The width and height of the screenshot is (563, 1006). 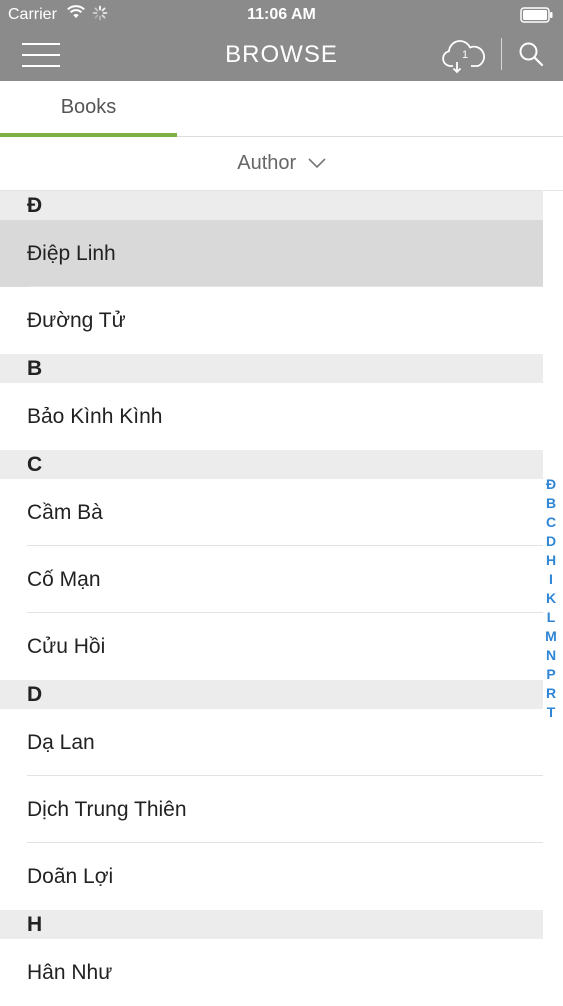 I want to click on author-row: Dạ Lan, so click(x=271, y=742).